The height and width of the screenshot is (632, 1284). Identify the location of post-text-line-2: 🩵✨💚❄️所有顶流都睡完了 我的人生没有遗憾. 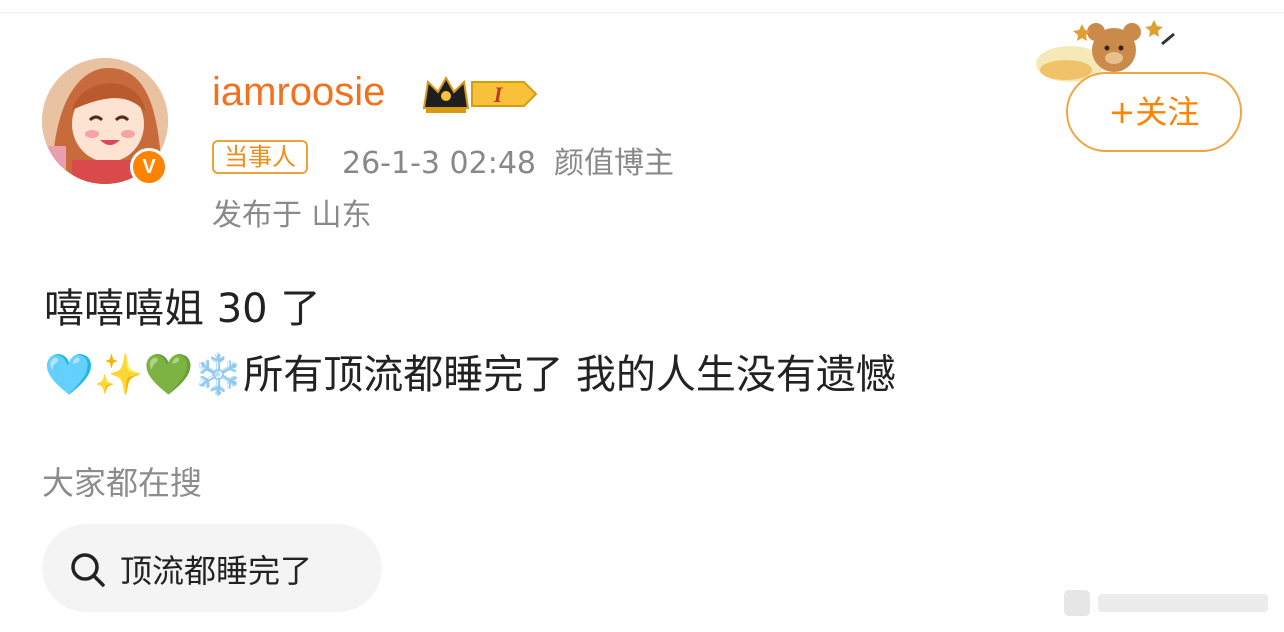
(470, 371).